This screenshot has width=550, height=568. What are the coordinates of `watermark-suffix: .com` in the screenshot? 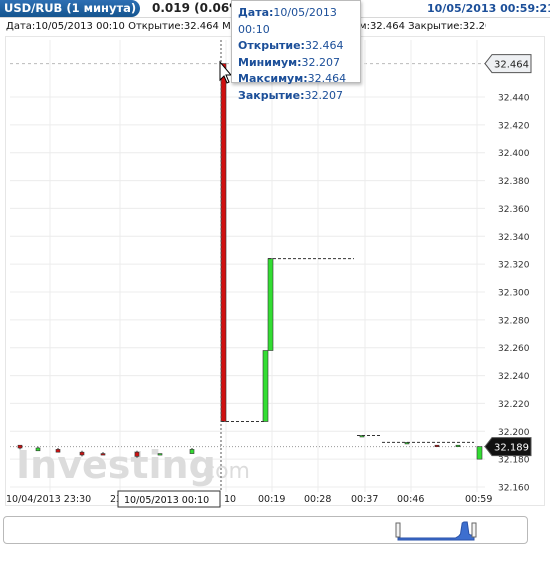 It's located at (223, 471).